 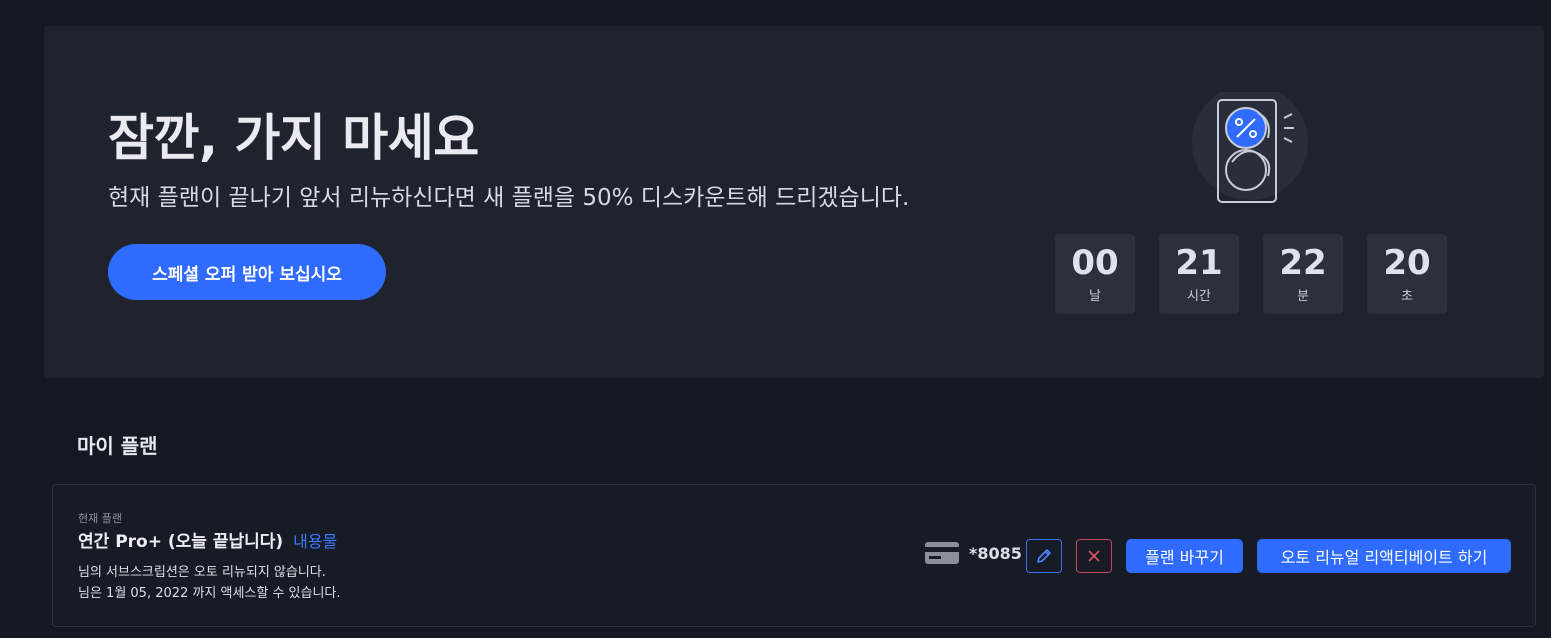 I want to click on remove-payment-button, so click(x=1094, y=556).